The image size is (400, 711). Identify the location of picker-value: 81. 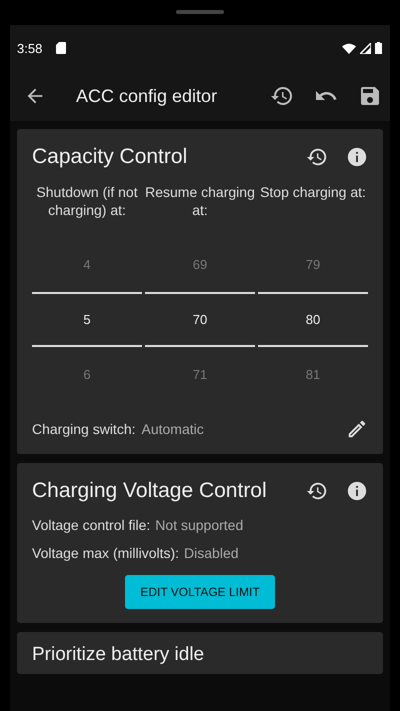
(313, 375).